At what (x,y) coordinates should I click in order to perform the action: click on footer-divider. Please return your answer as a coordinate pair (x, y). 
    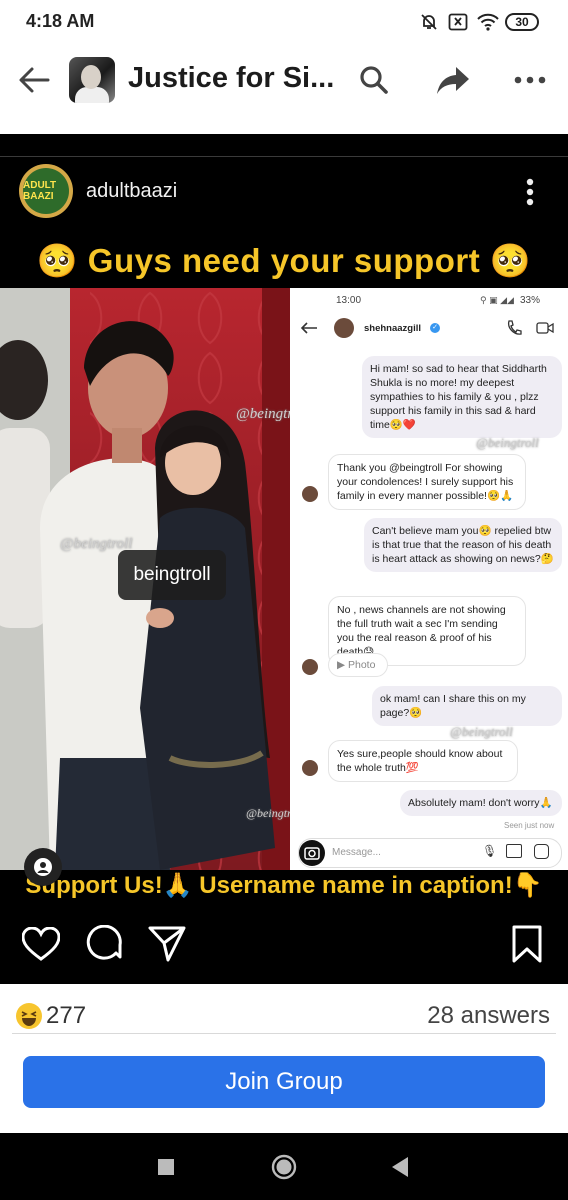
    Looking at the image, I should click on (284, 1033).